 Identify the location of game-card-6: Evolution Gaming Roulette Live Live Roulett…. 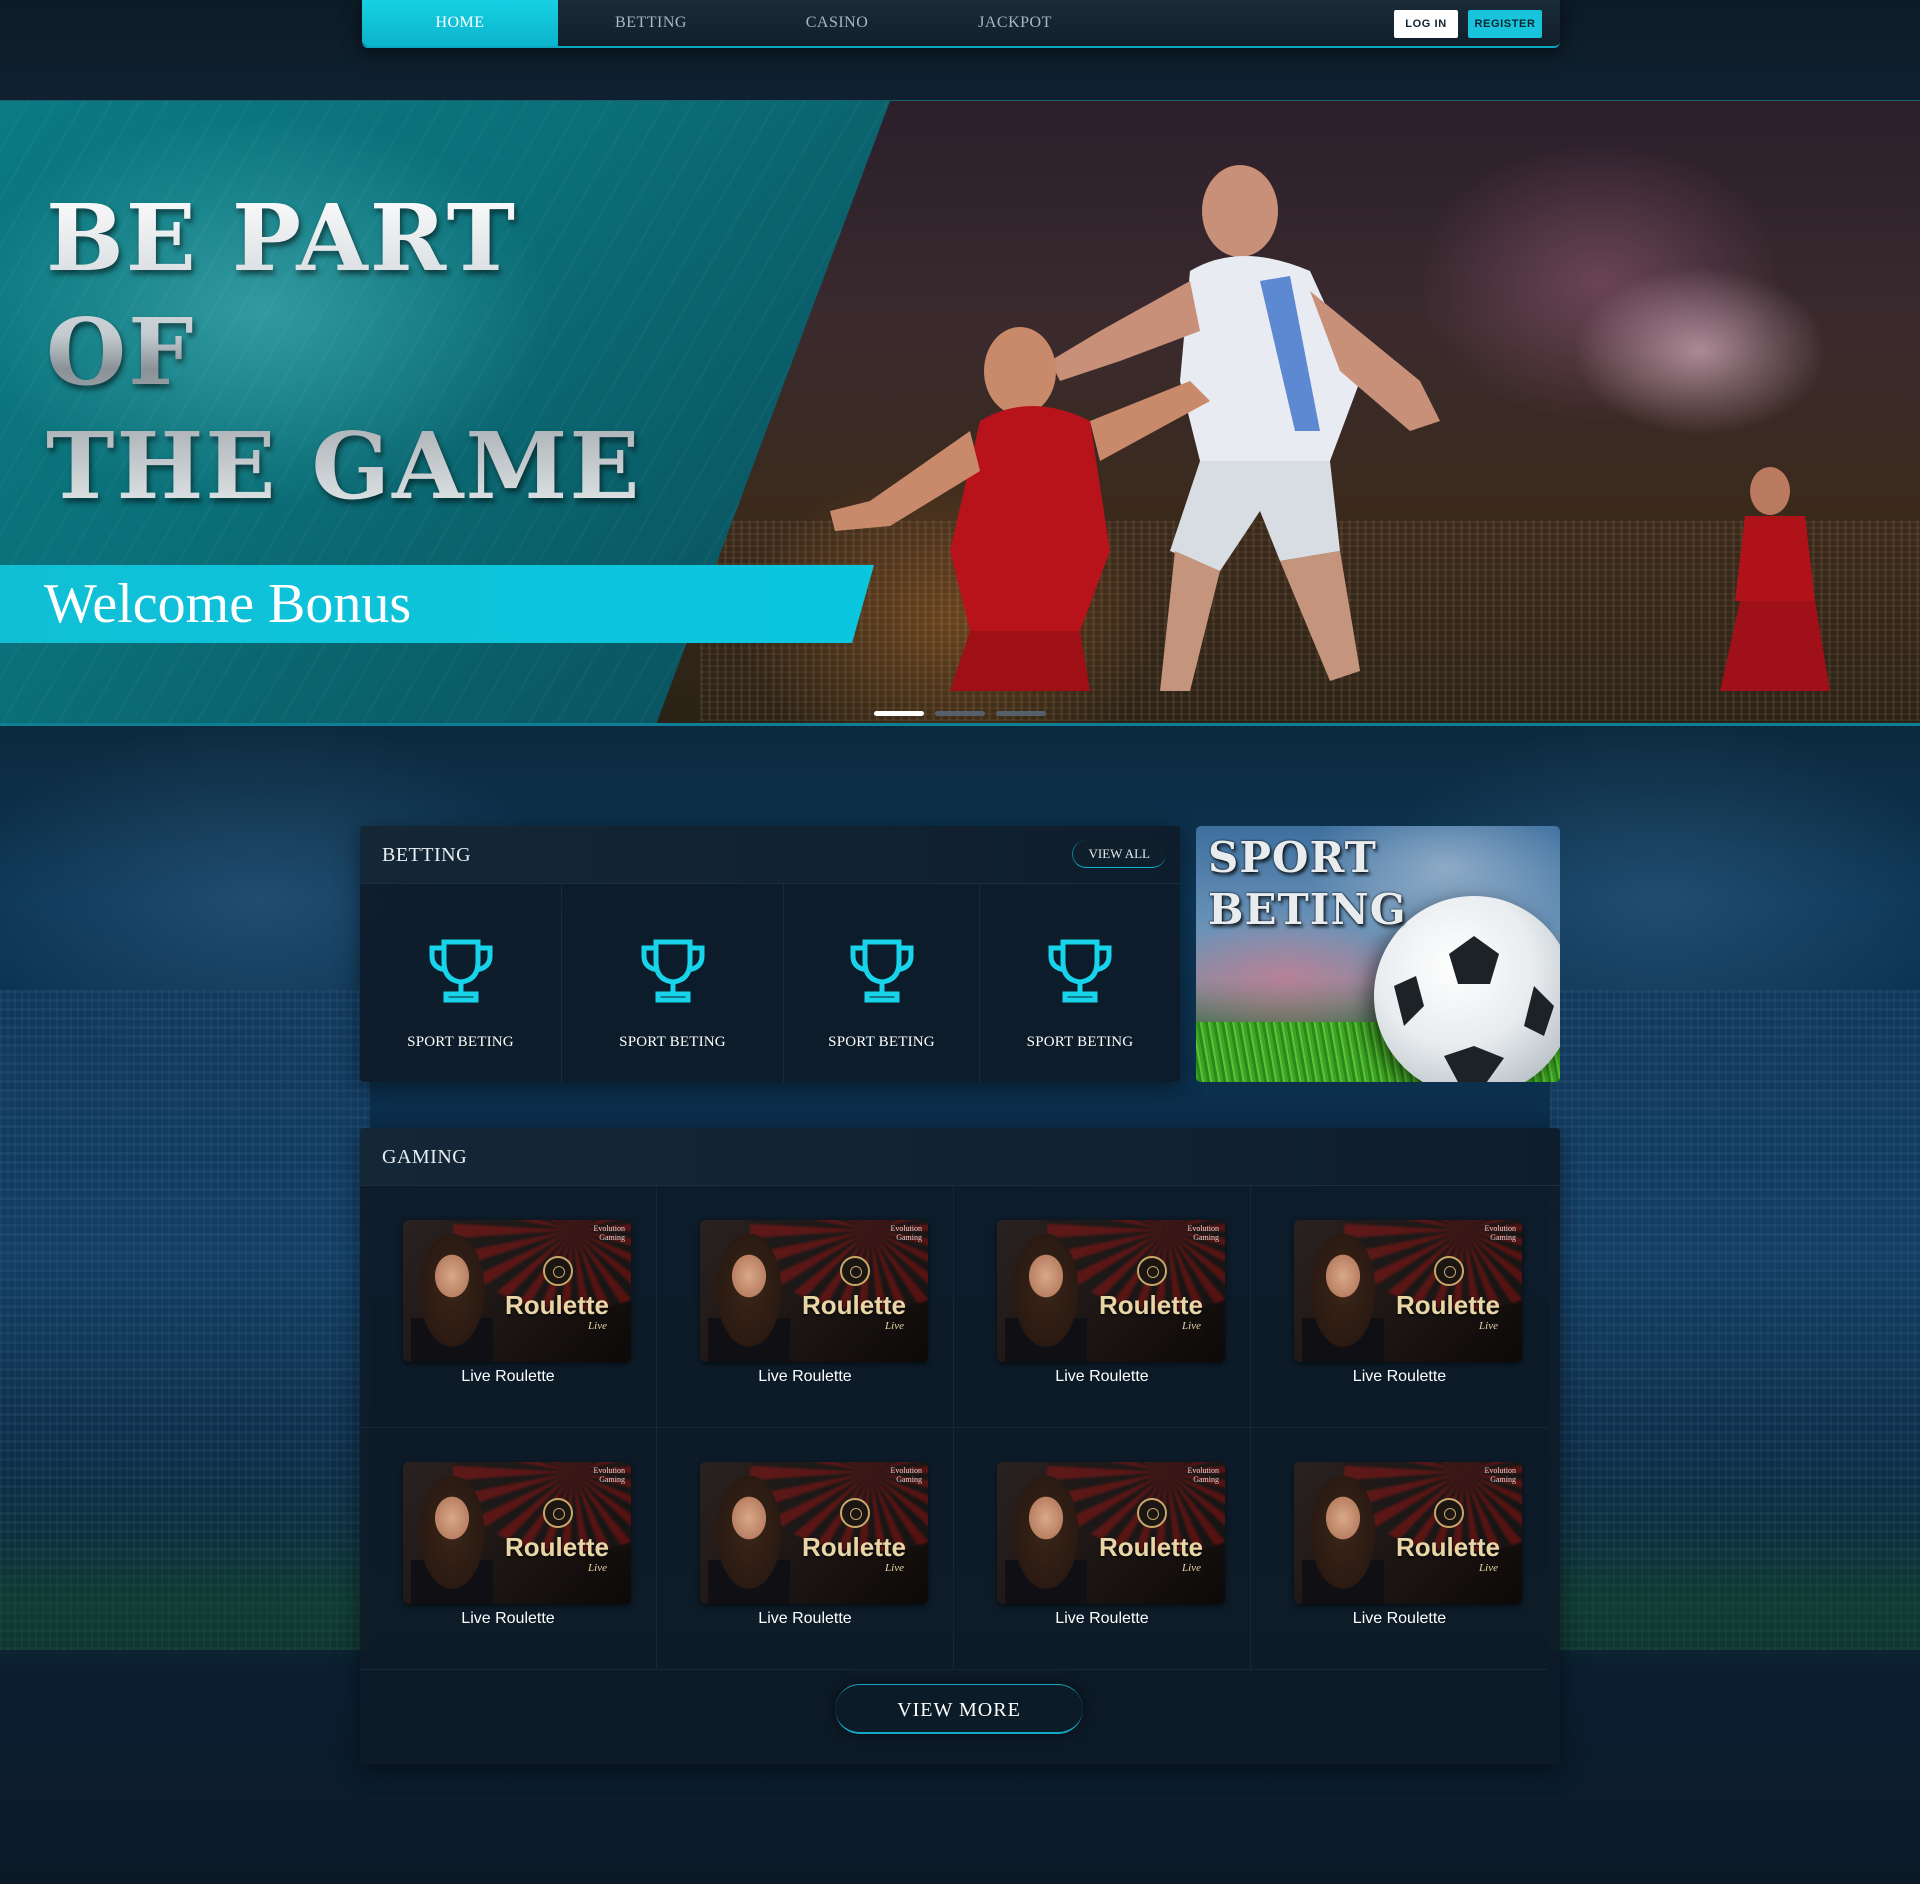
(805, 1549).